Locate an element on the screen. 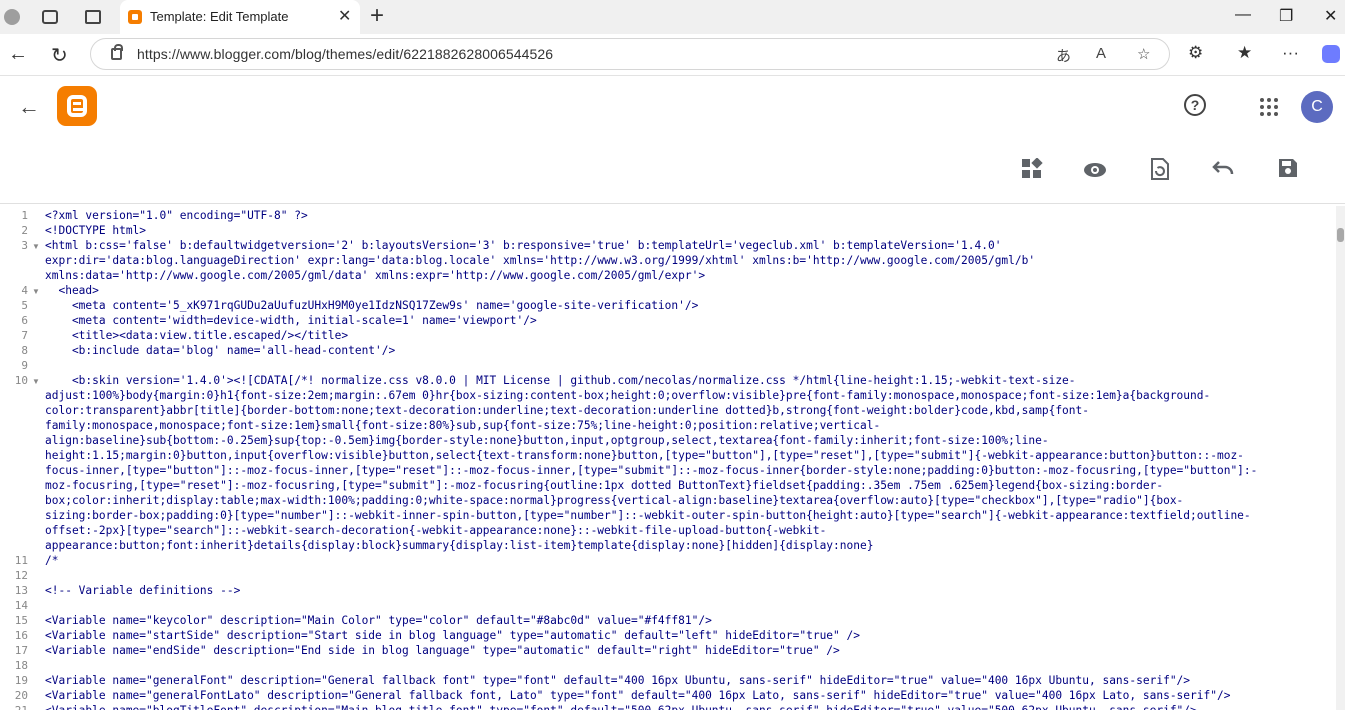 Image resolution: width=1345 pixels, height=710 pixels. blogger-header: ← ? C is located at coordinates (672, 107).